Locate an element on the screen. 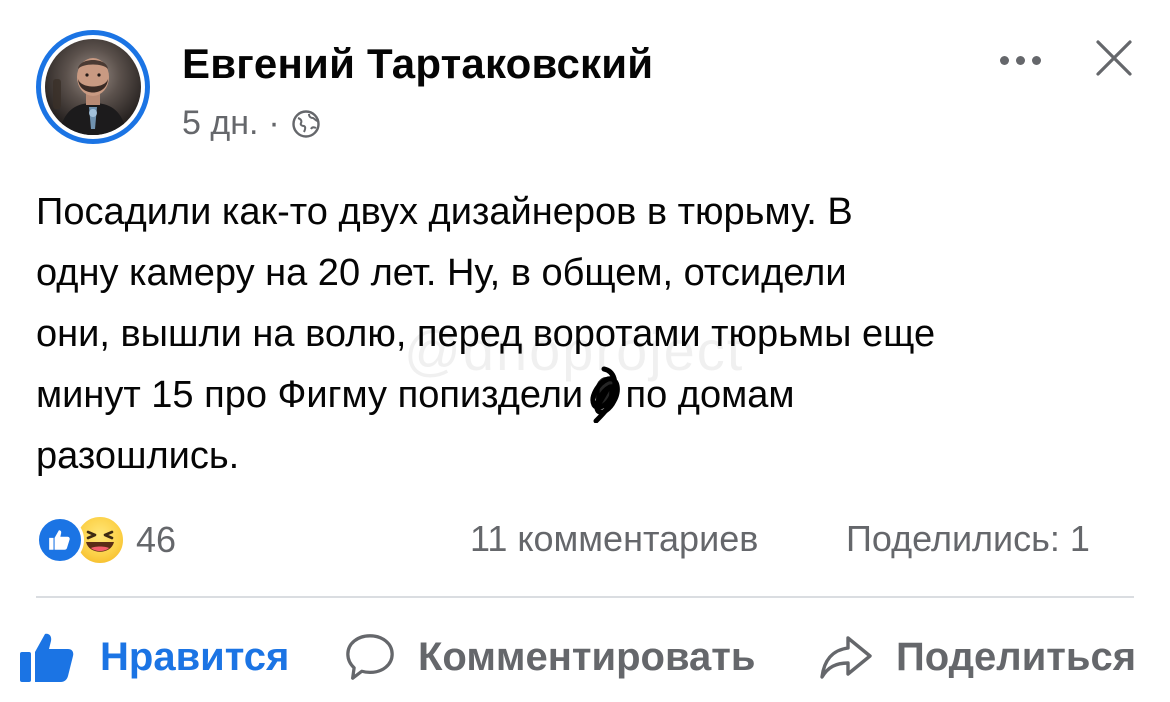  post-meta: 5 дн. · is located at coordinates (252, 123).